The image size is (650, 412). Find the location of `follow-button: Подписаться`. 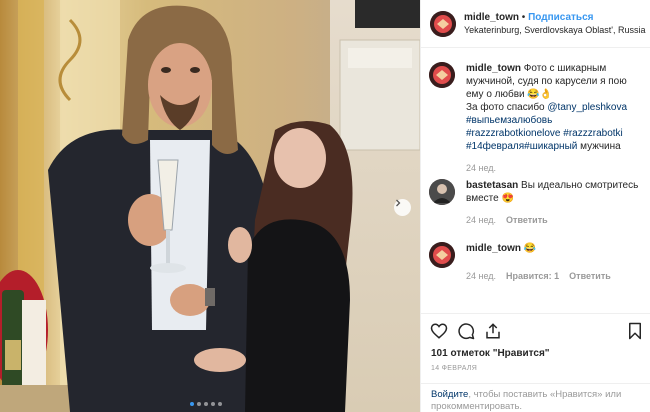

follow-button: Подписаться is located at coordinates (560, 17).